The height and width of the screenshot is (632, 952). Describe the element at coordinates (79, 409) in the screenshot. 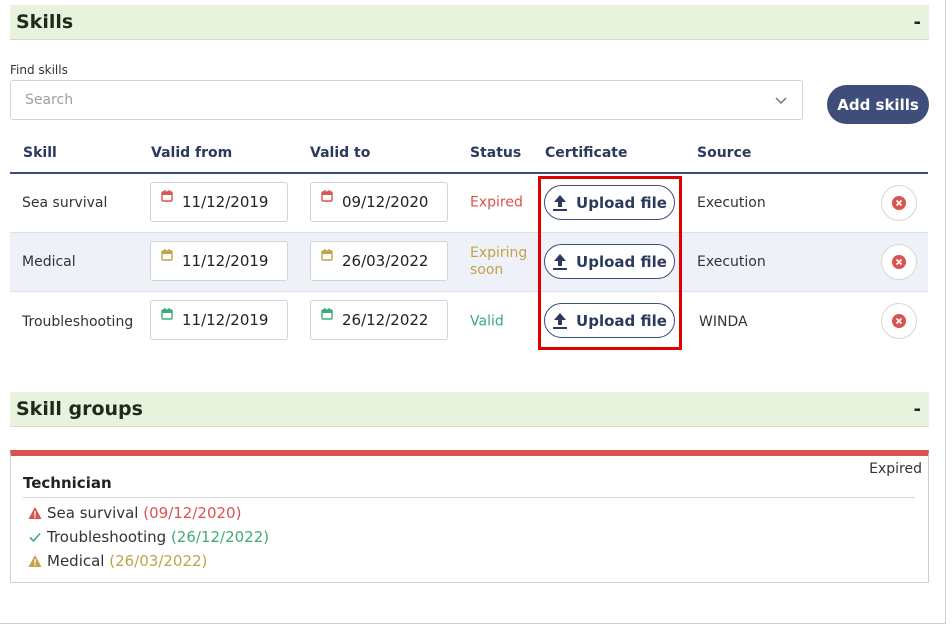

I see `skill-groups-section-title: Skill groups` at that location.